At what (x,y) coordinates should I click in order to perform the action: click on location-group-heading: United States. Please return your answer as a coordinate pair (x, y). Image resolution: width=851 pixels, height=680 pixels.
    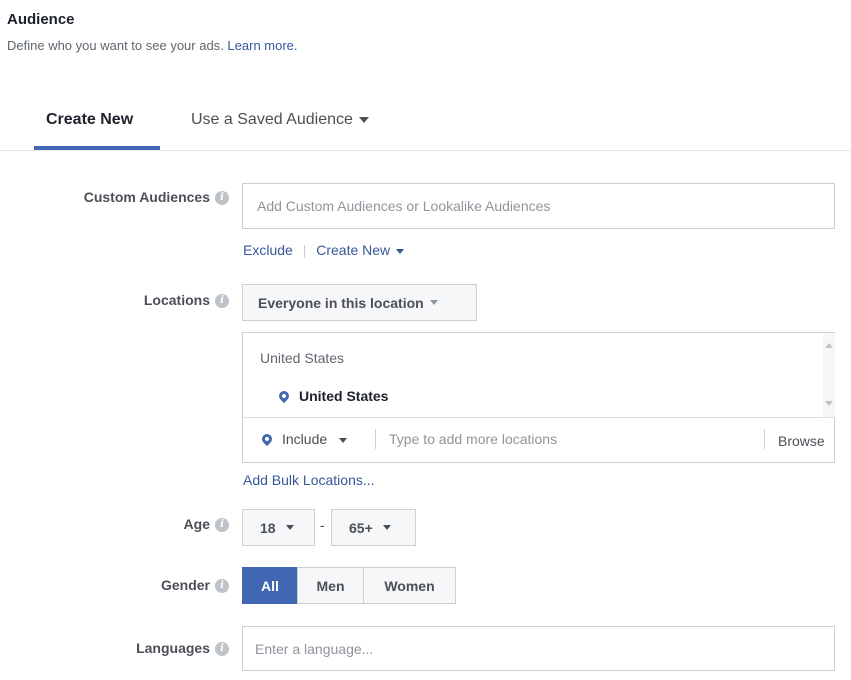
    Looking at the image, I should click on (302, 358).